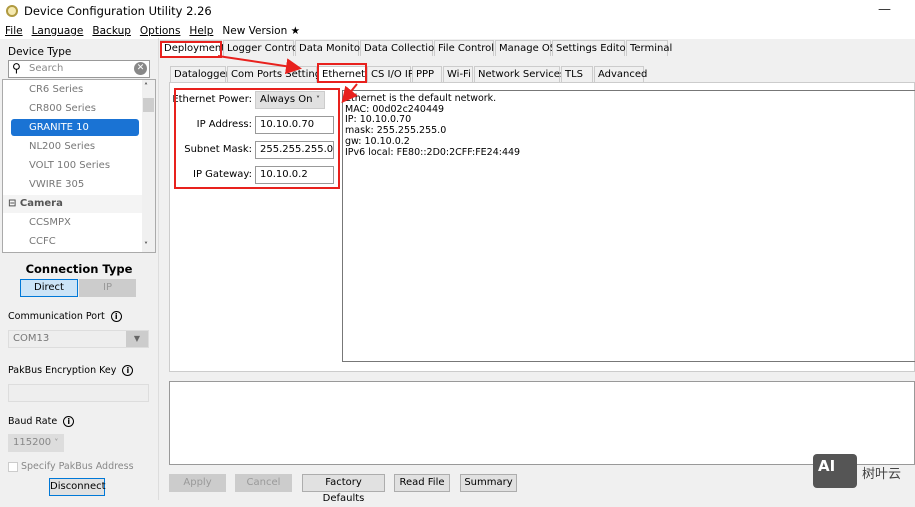 This screenshot has height=507, width=915. I want to click on watermark-logo: AI, so click(835, 471).